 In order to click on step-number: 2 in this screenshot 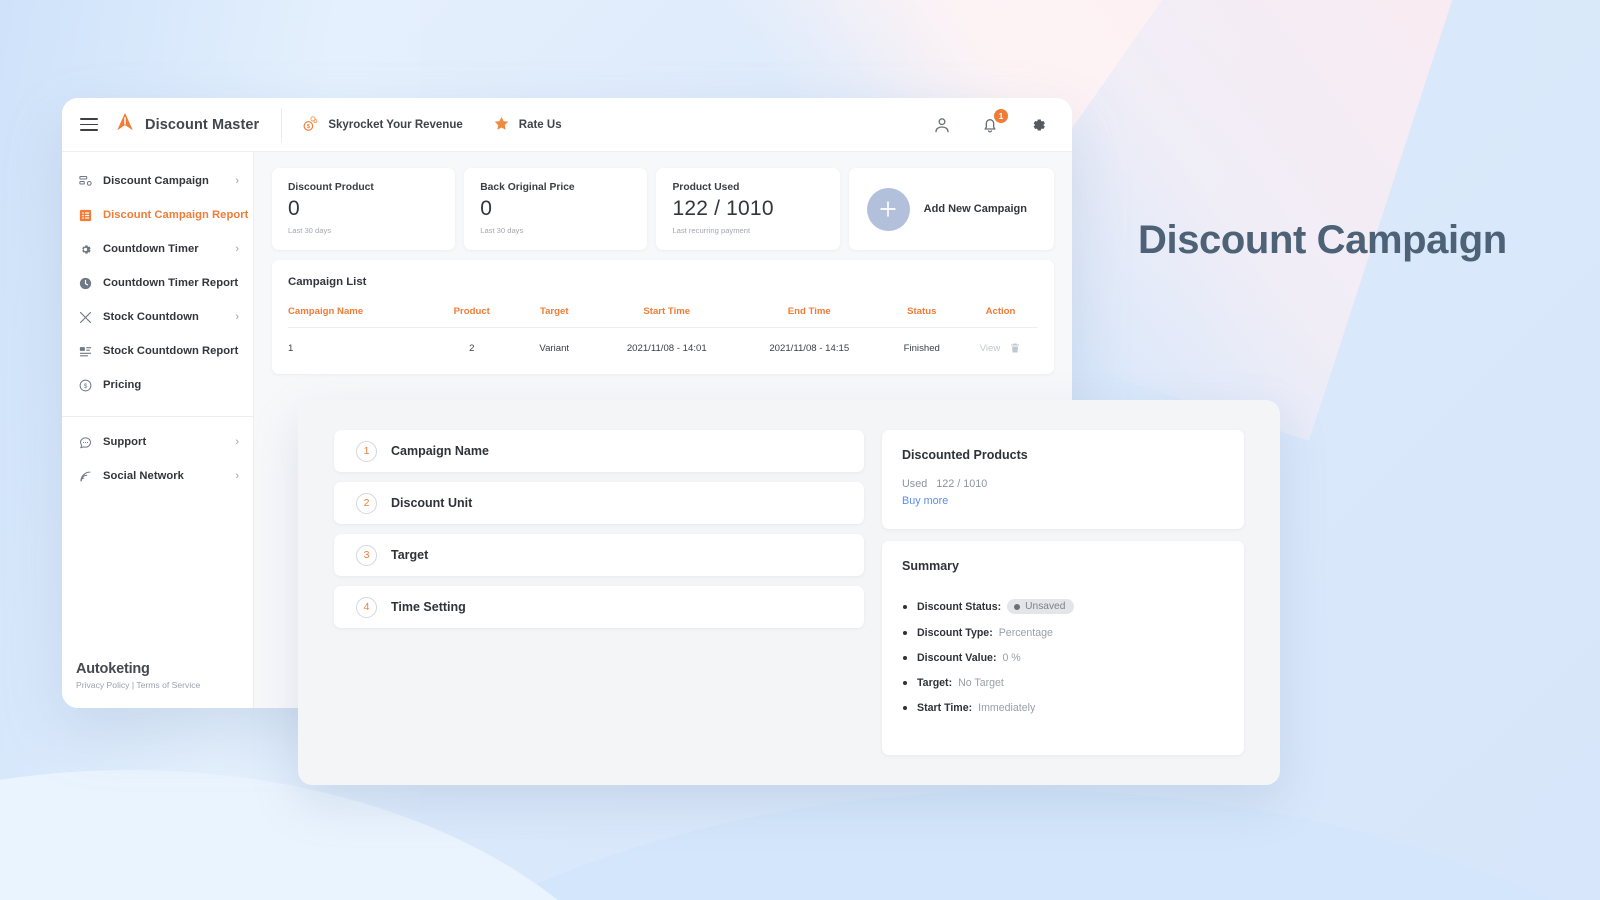, I will do `click(366, 503)`.